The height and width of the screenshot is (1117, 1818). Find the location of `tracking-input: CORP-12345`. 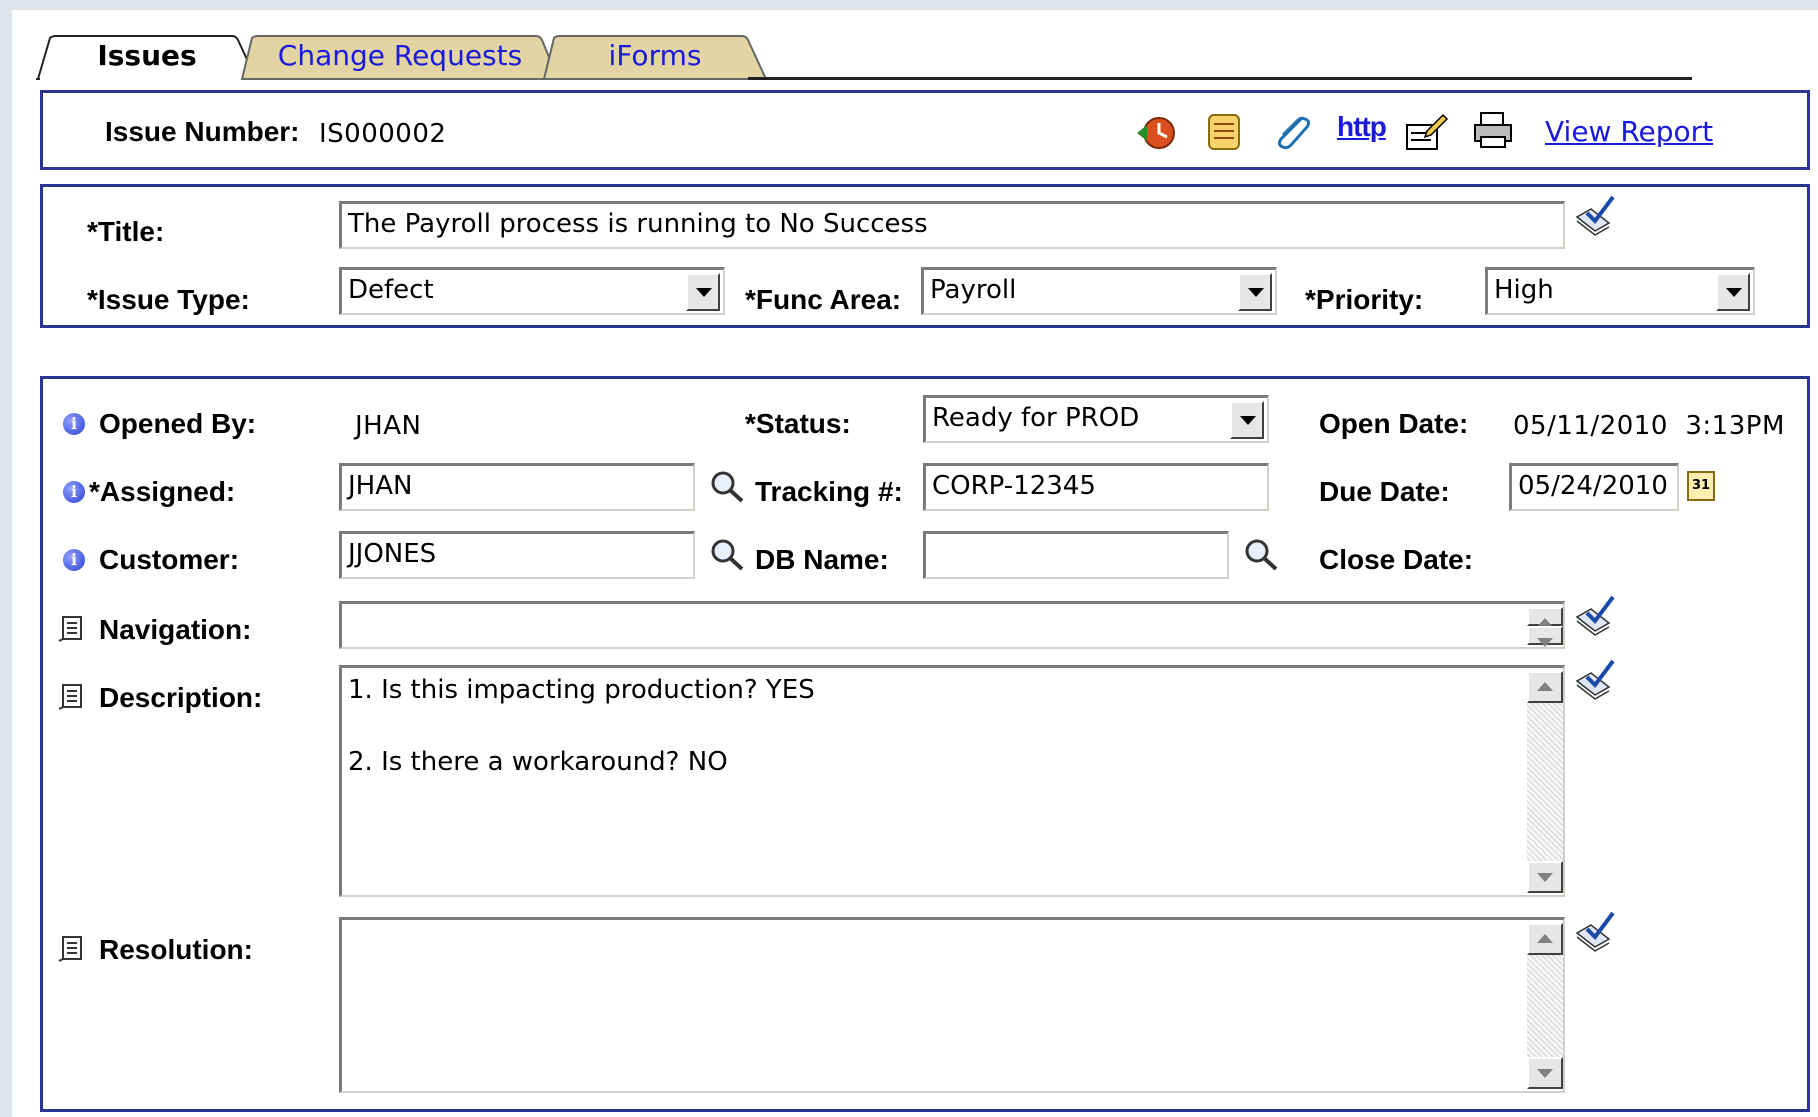

tracking-input: CORP-12345 is located at coordinates (1096, 487).